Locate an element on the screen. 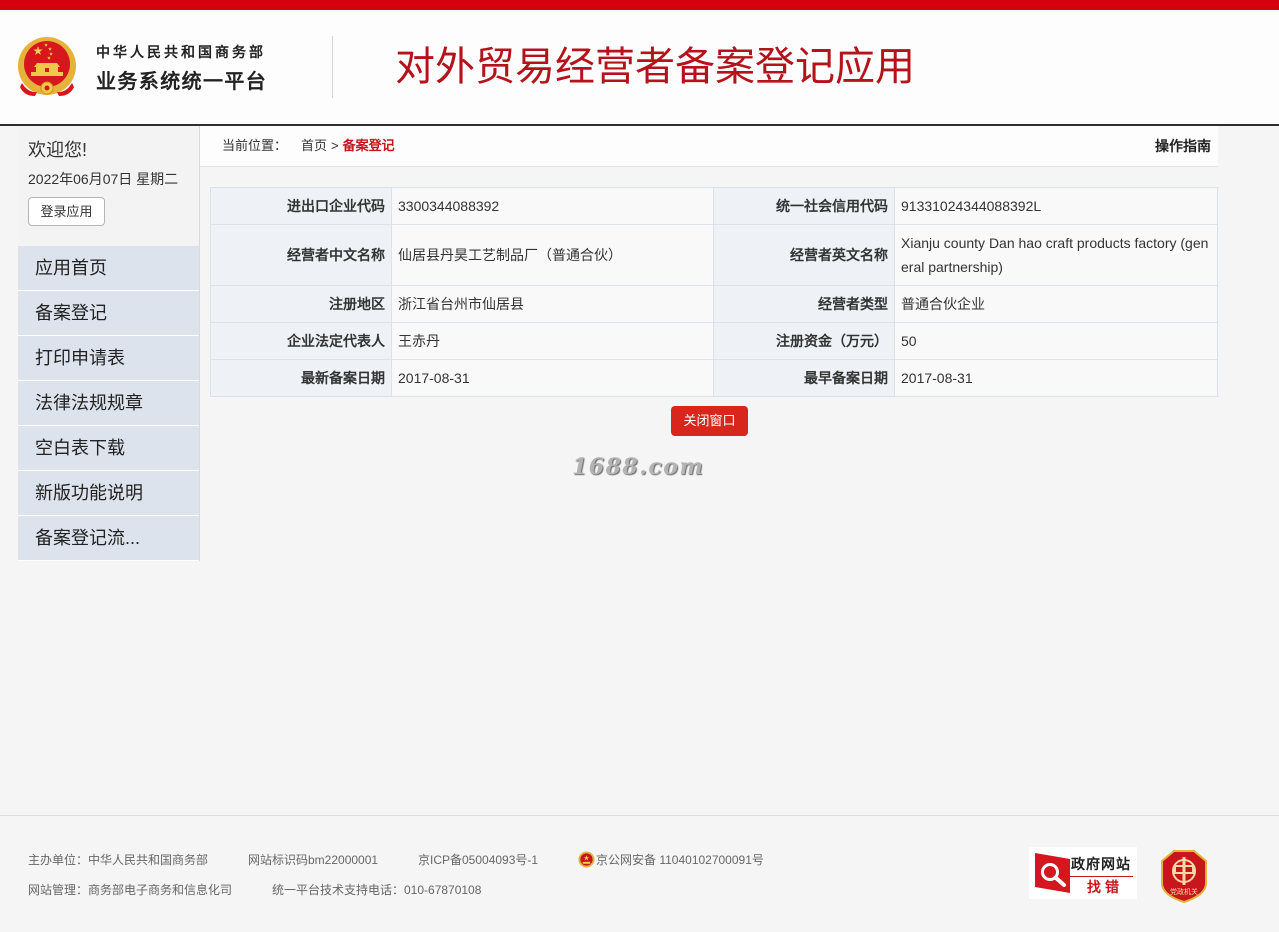 The image size is (1279, 932). field-value: 50 is located at coordinates (1056, 341).